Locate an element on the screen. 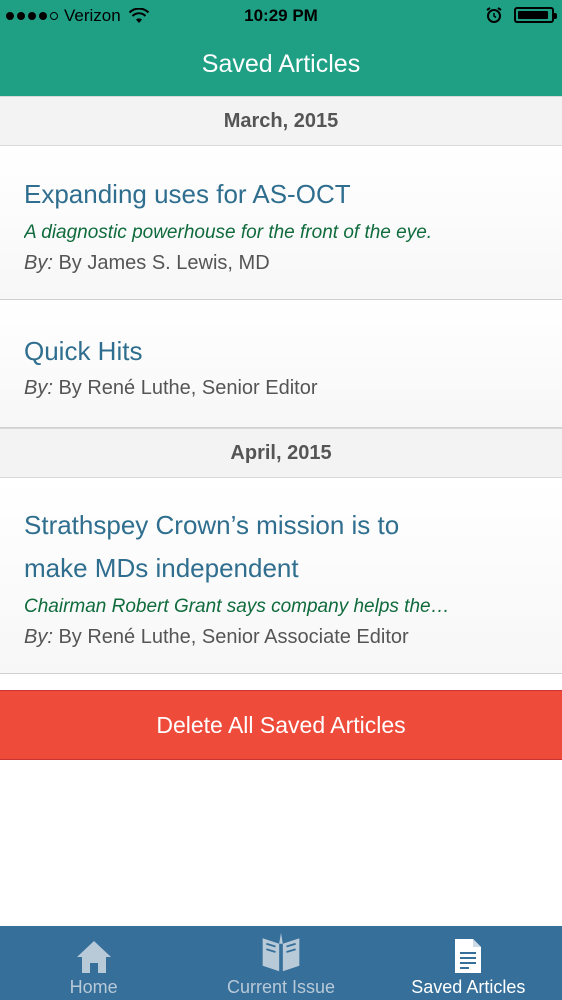 Image resolution: width=562 pixels, height=1000 pixels. alarm-clock-icon is located at coordinates (494, 15).